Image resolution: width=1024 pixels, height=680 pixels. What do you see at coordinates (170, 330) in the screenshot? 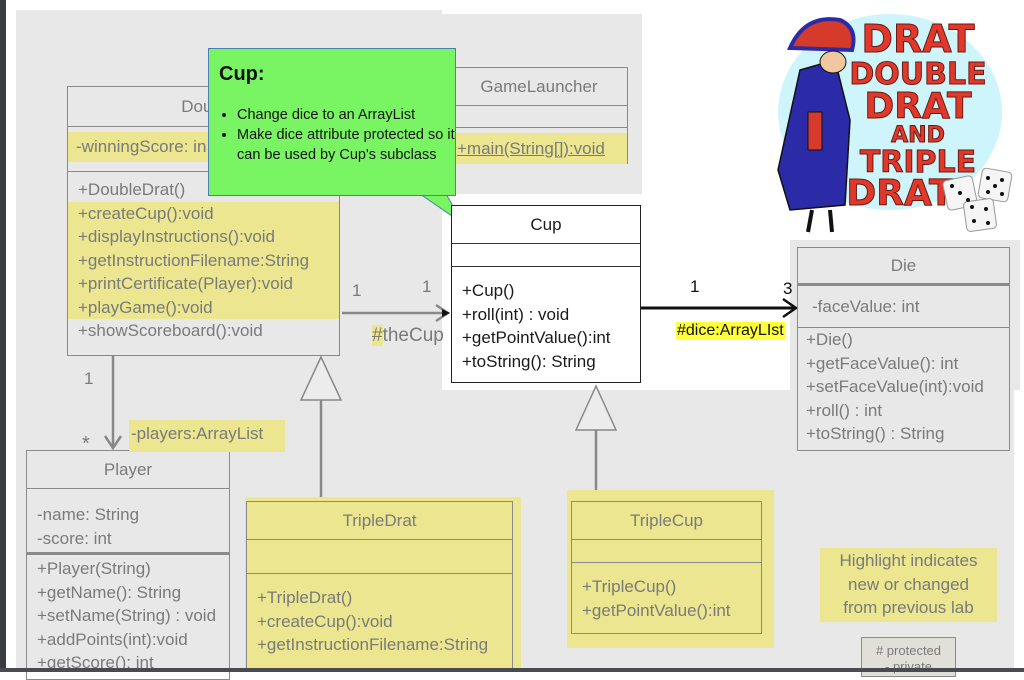
I see `method: +showScoreboard():void` at bounding box center [170, 330].